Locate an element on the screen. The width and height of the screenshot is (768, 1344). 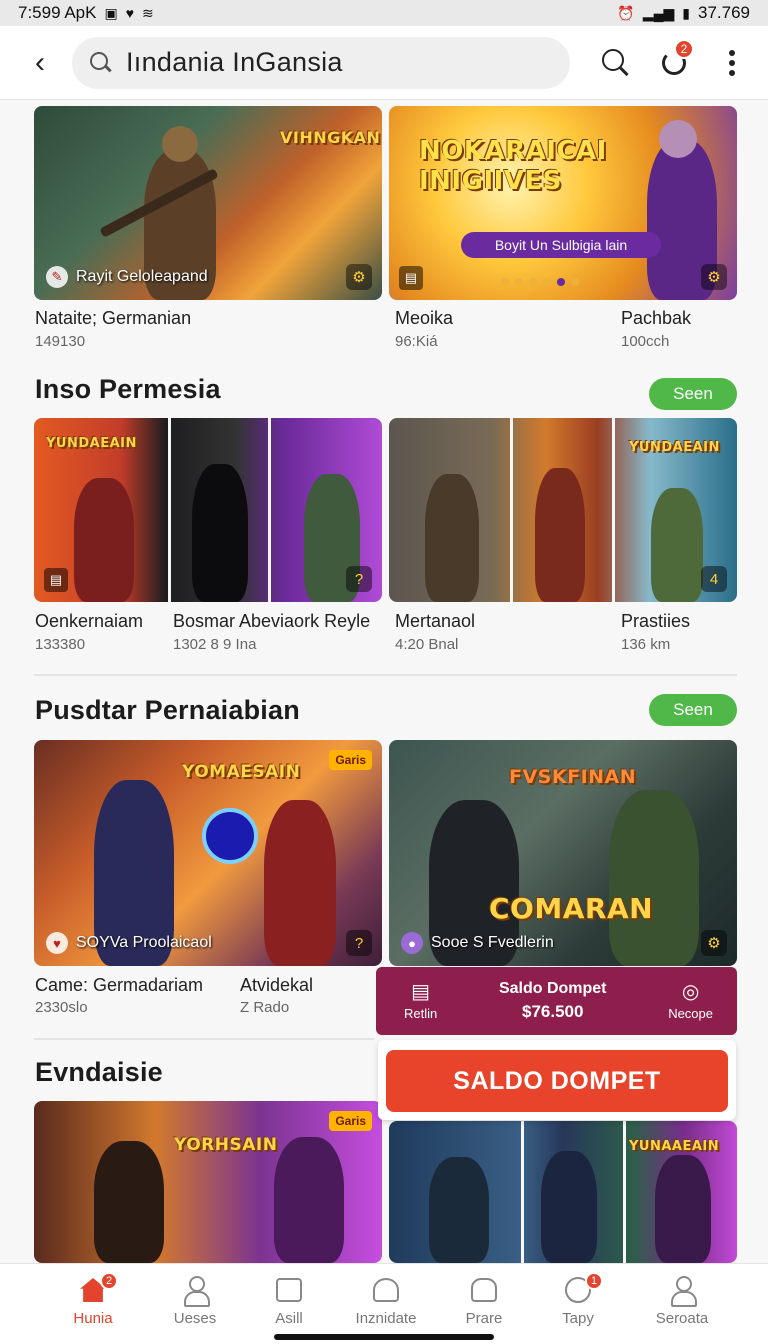
nav-badge: 1 is located at coordinates (594, 1281).